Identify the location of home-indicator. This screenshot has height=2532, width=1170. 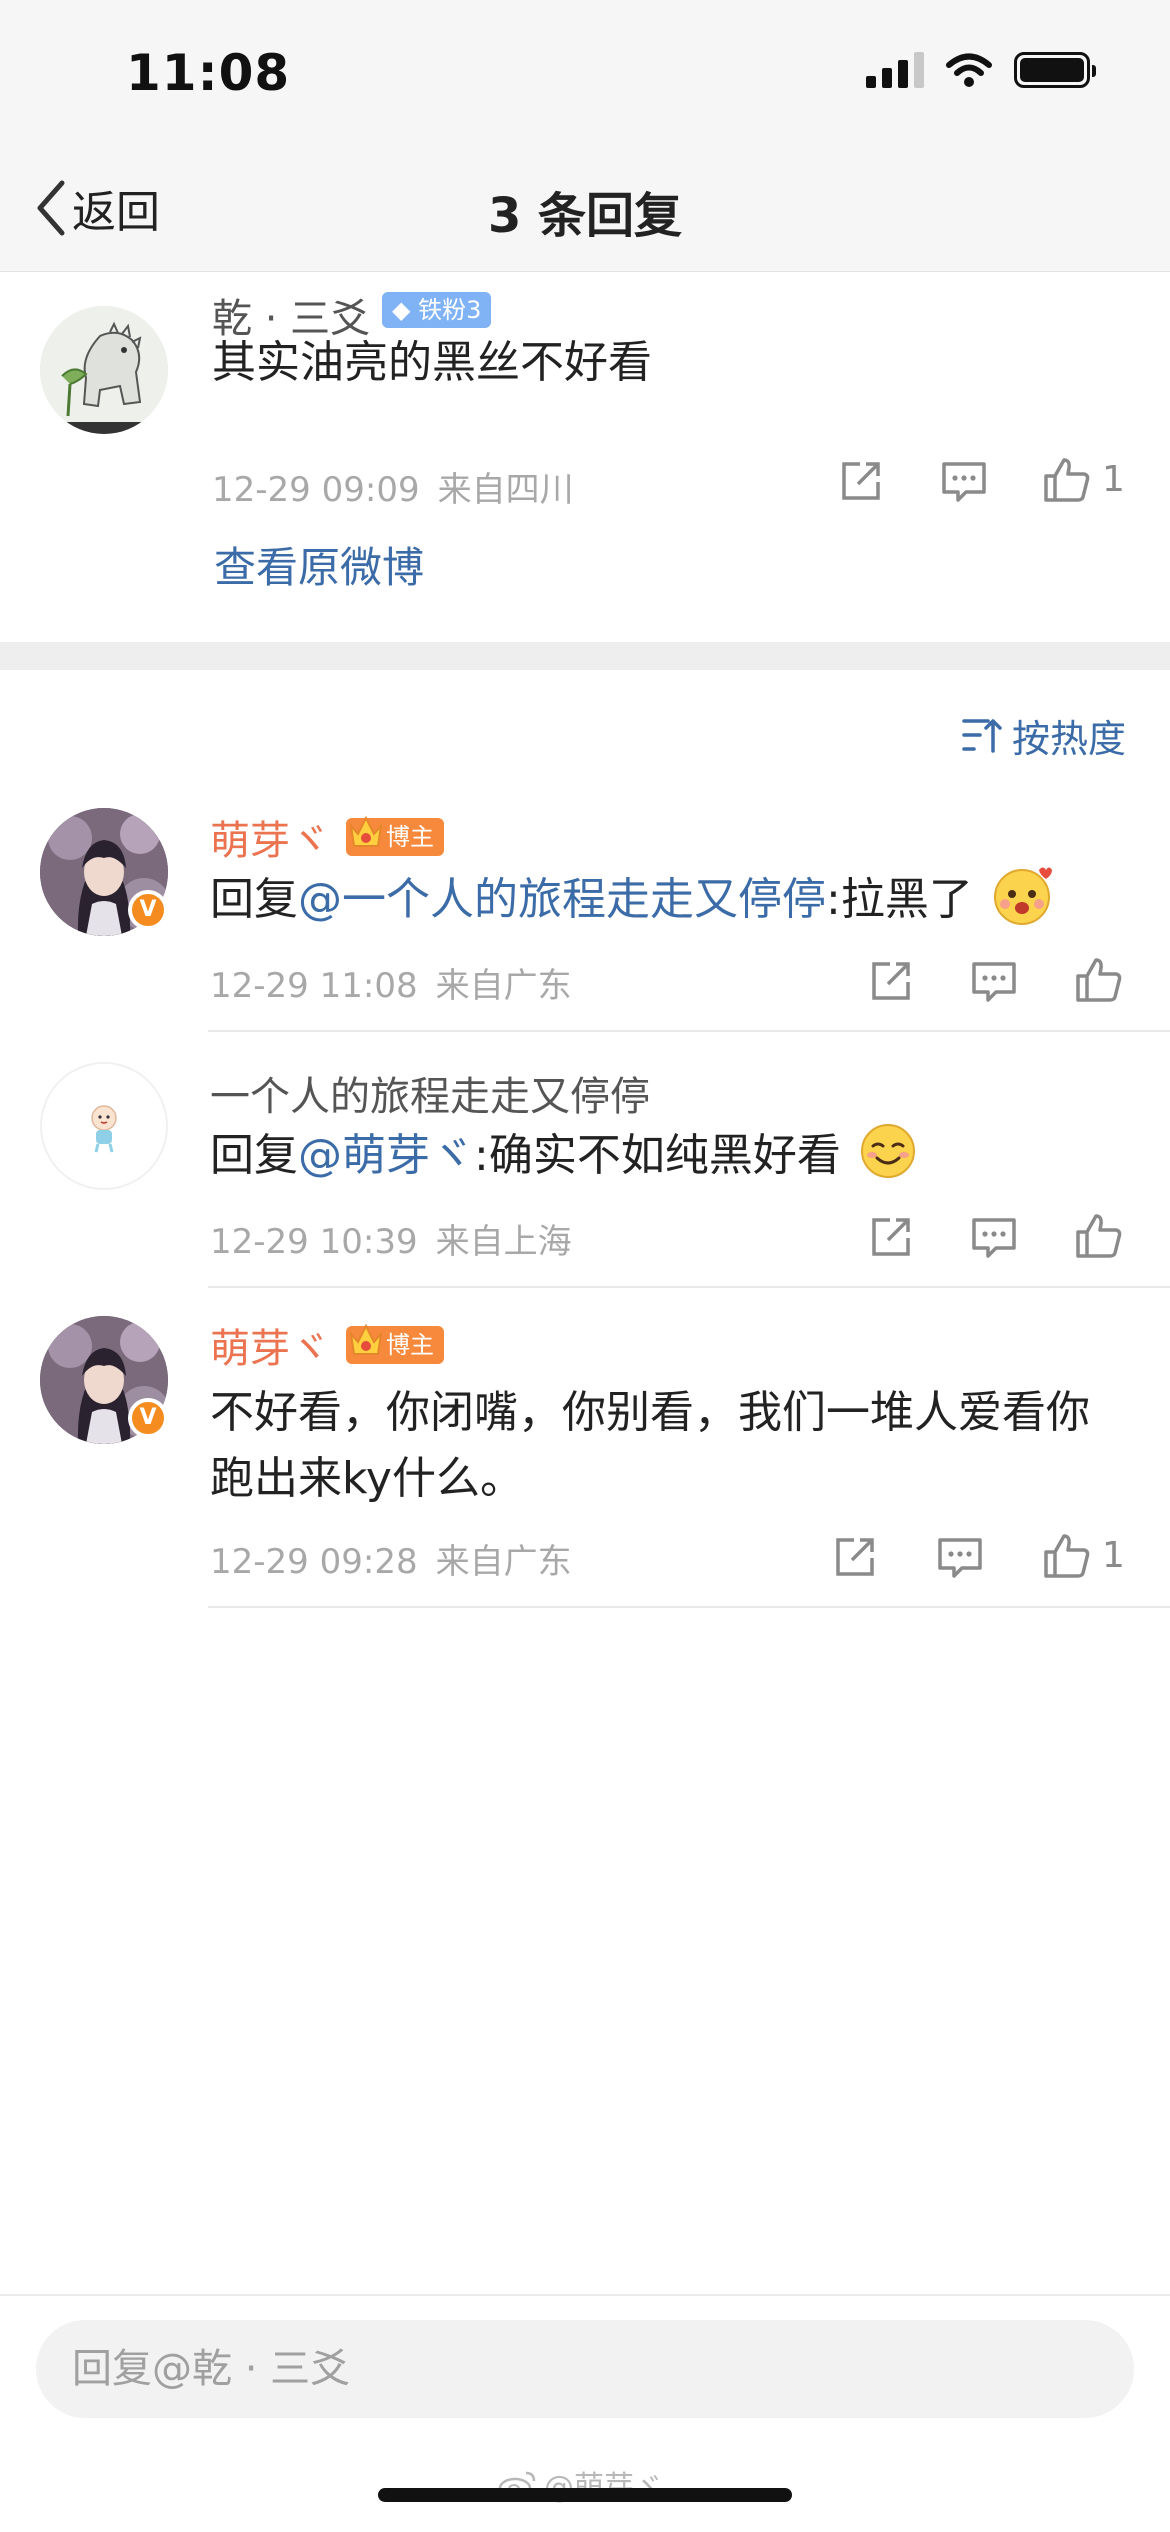
(585, 2495).